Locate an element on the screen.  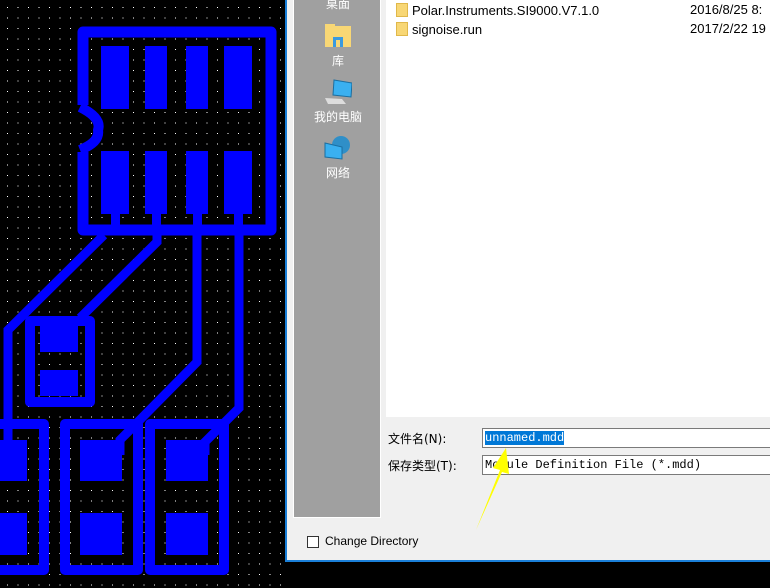
place-library: 库 is located at coordinates (338, 46).